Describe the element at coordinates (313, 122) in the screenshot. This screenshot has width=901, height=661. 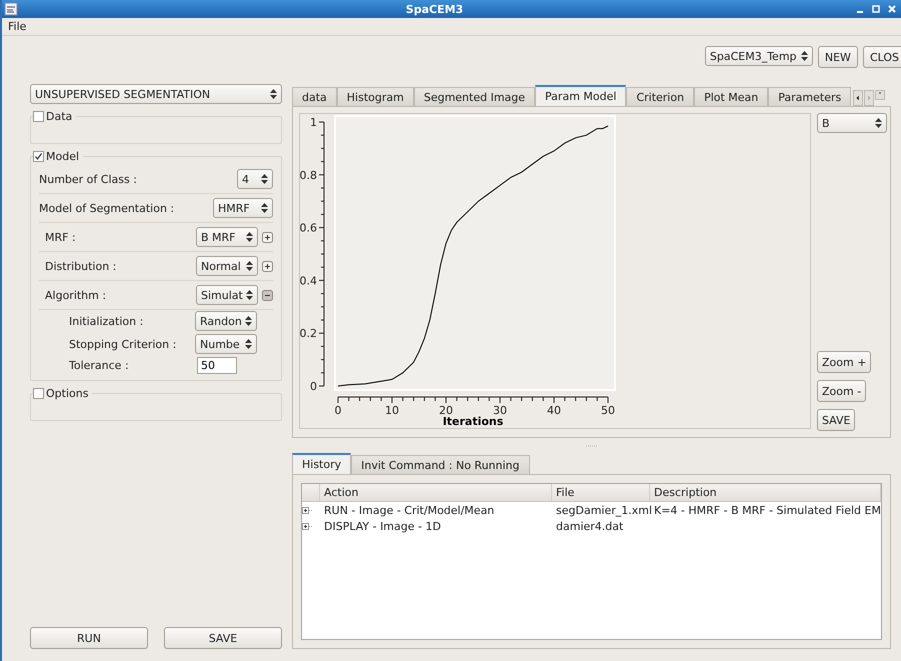
I see `y-tick-label: 1` at that location.